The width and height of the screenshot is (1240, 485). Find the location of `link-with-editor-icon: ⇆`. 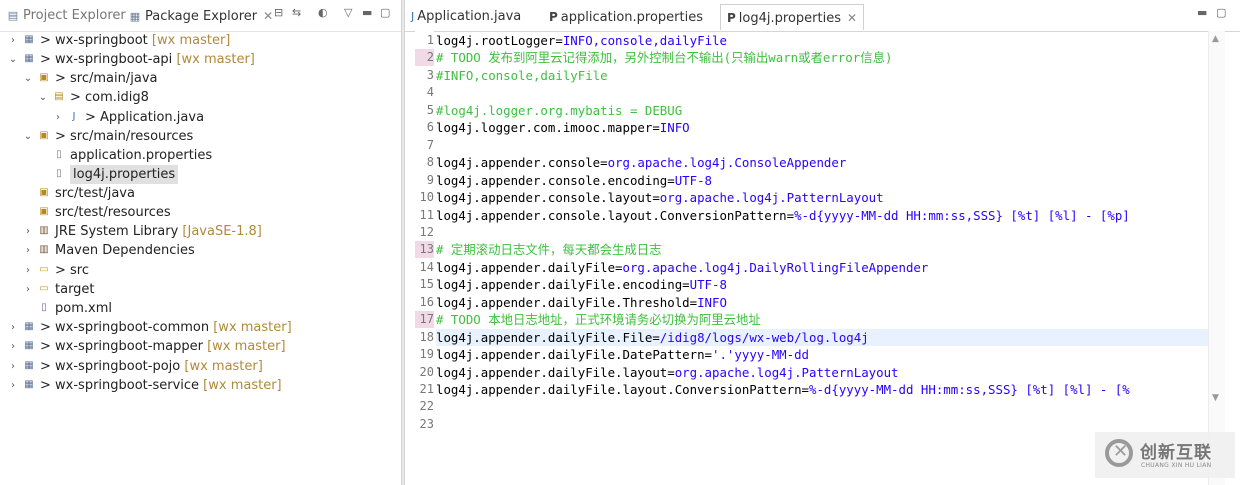

link-with-editor-icon: ⇆ is located at coordinates (296, 12).